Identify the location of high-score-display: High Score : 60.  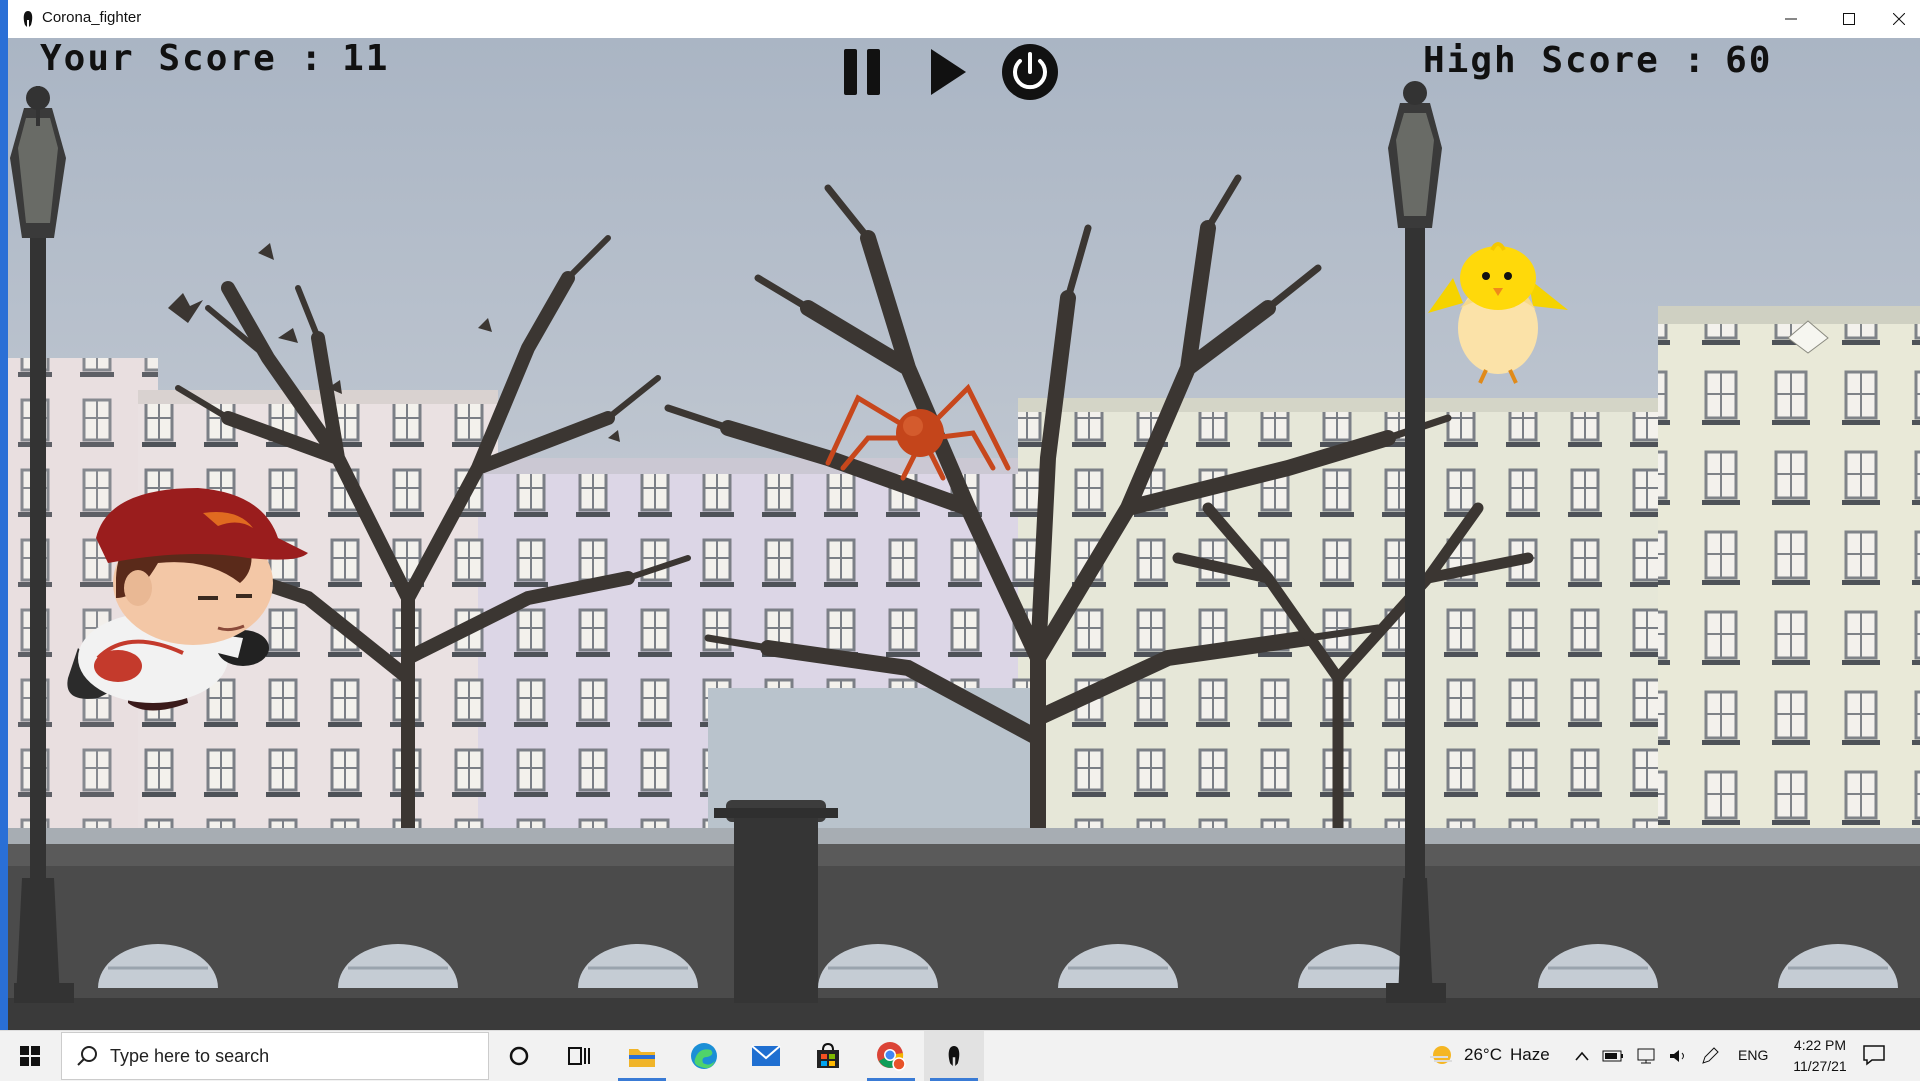
(1597, 60).